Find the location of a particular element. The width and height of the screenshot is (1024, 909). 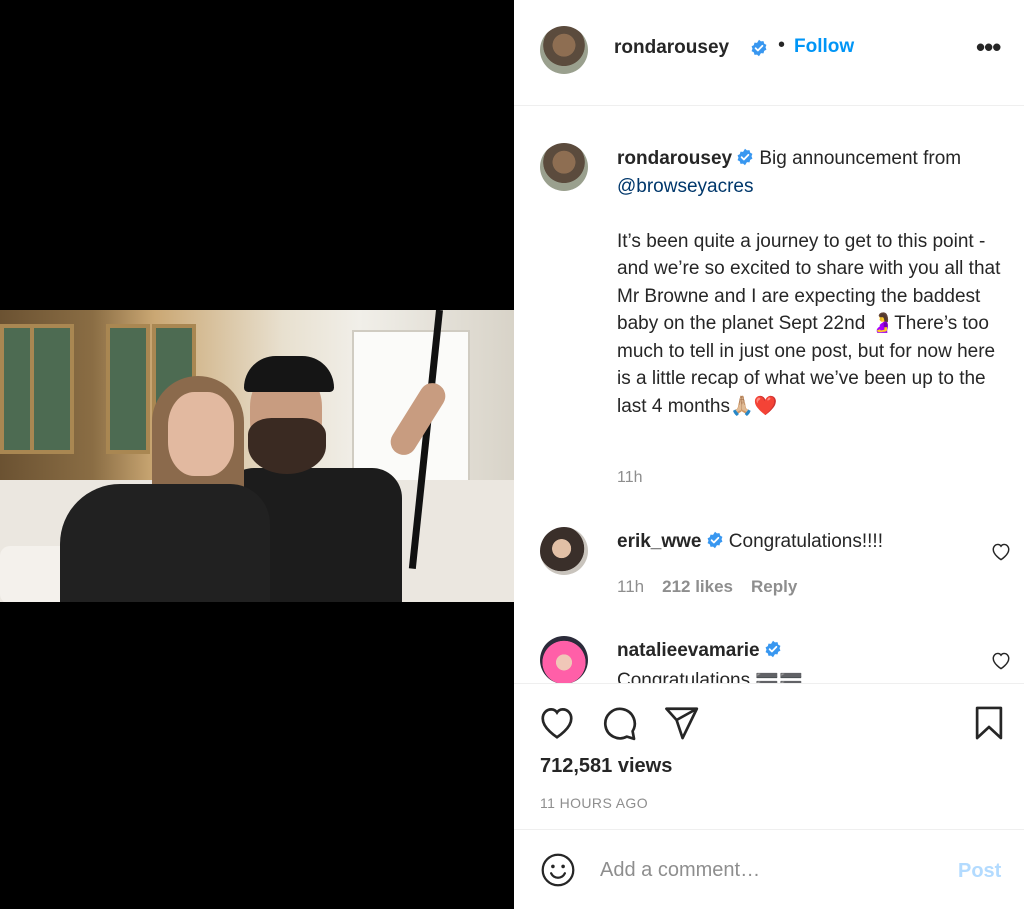

caption-username: rondarousey is located at coordinates (674, 158).